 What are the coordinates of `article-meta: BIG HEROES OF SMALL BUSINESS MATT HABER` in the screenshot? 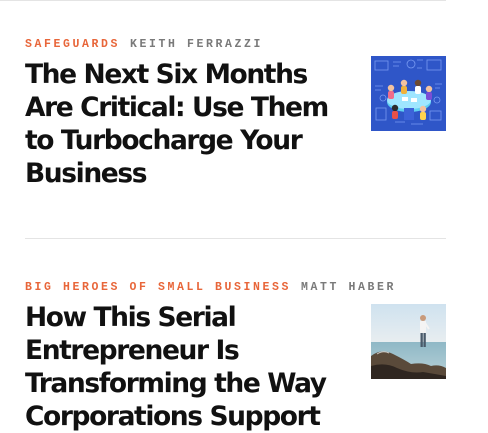 It's located at (235, 287).